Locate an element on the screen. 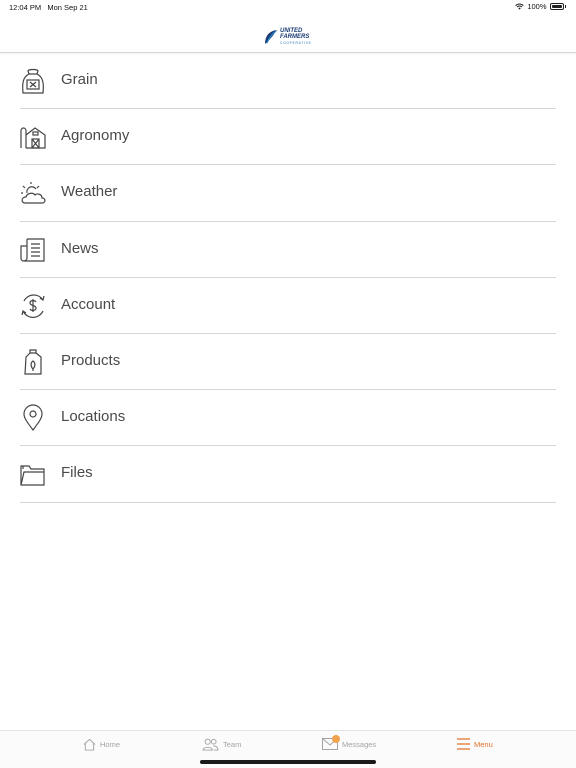 Image resolution: width=576 pixels, height=768 pixels. menu-item-label: Agronomy is located at coordinates (95, 136).